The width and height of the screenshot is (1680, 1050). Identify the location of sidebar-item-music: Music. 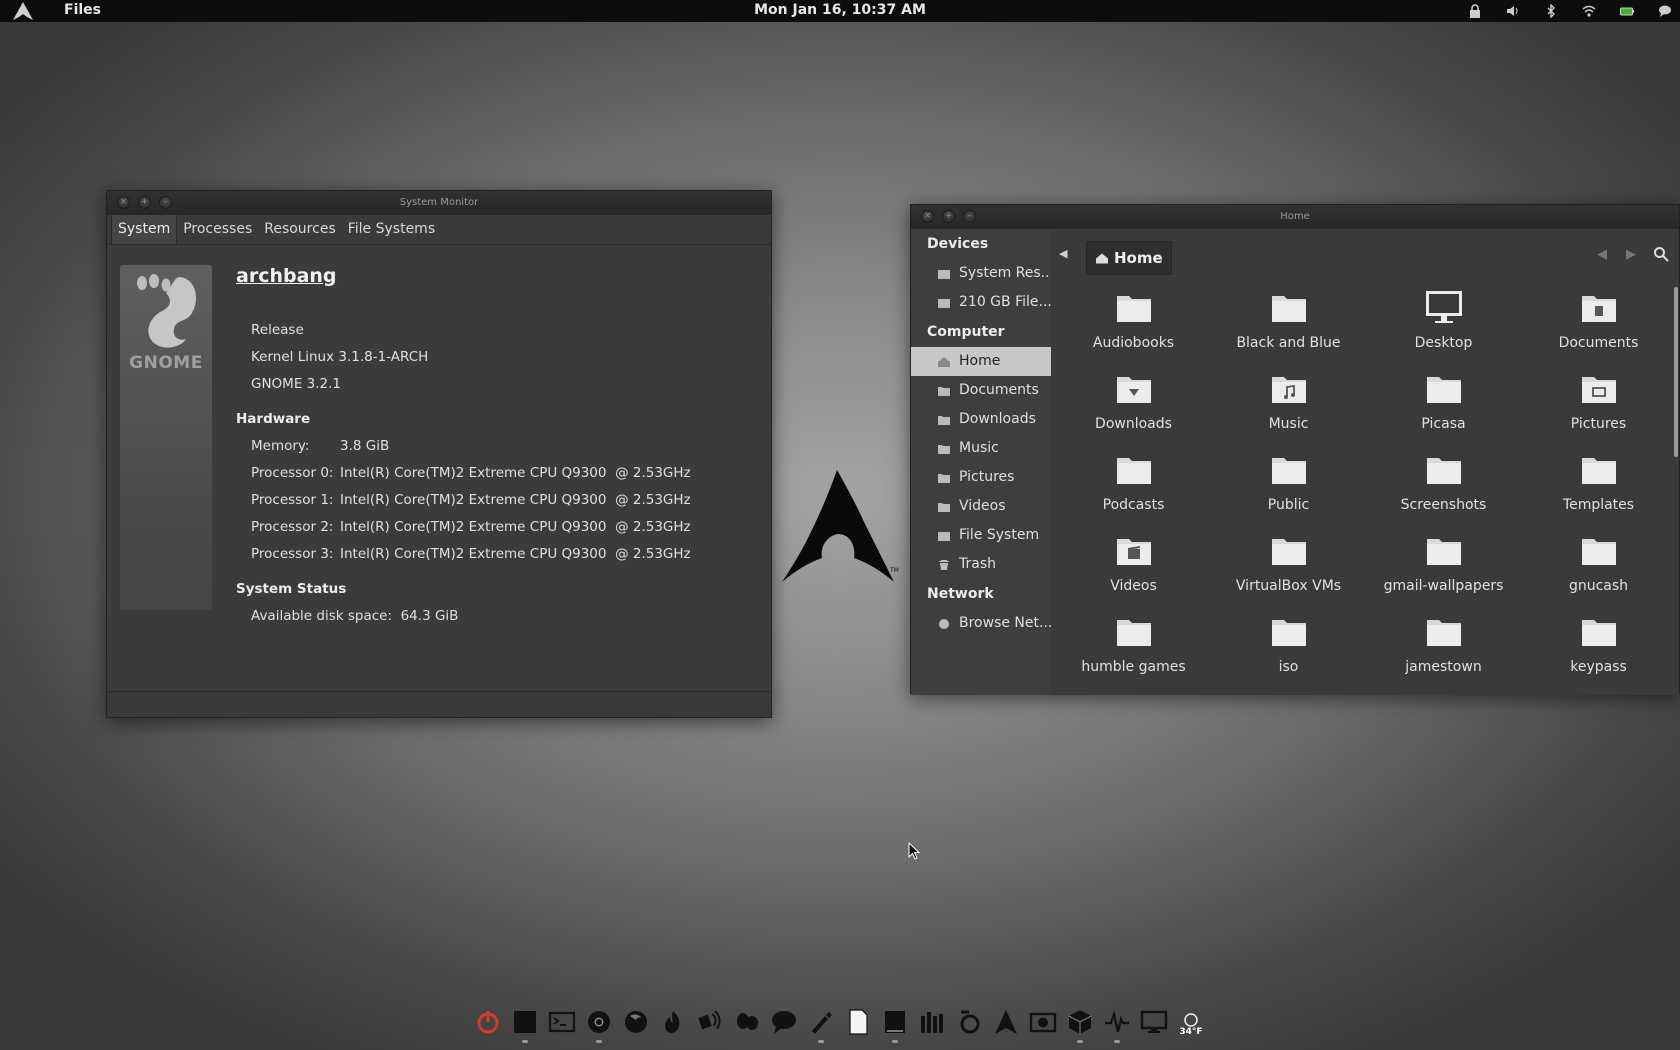
(981, 448).